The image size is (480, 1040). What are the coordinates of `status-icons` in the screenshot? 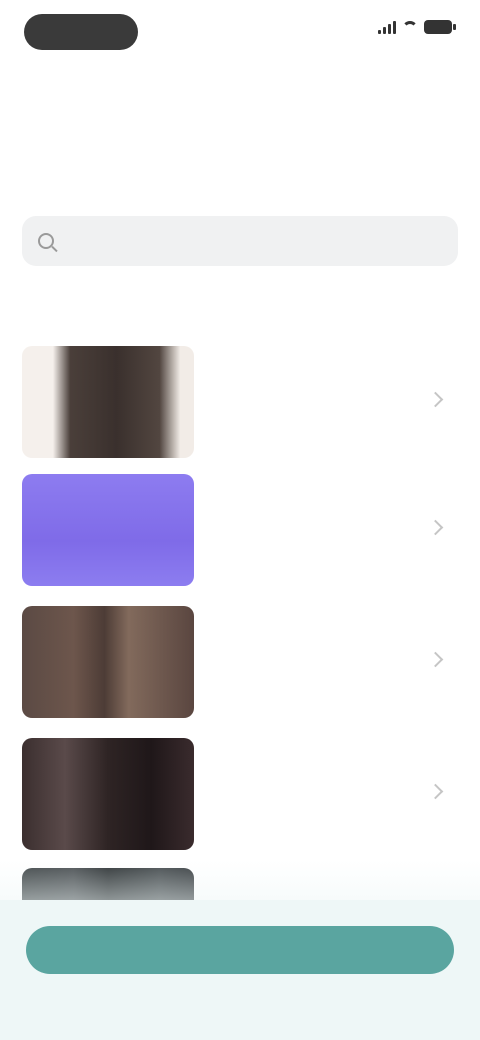 It's located at (417, 27).